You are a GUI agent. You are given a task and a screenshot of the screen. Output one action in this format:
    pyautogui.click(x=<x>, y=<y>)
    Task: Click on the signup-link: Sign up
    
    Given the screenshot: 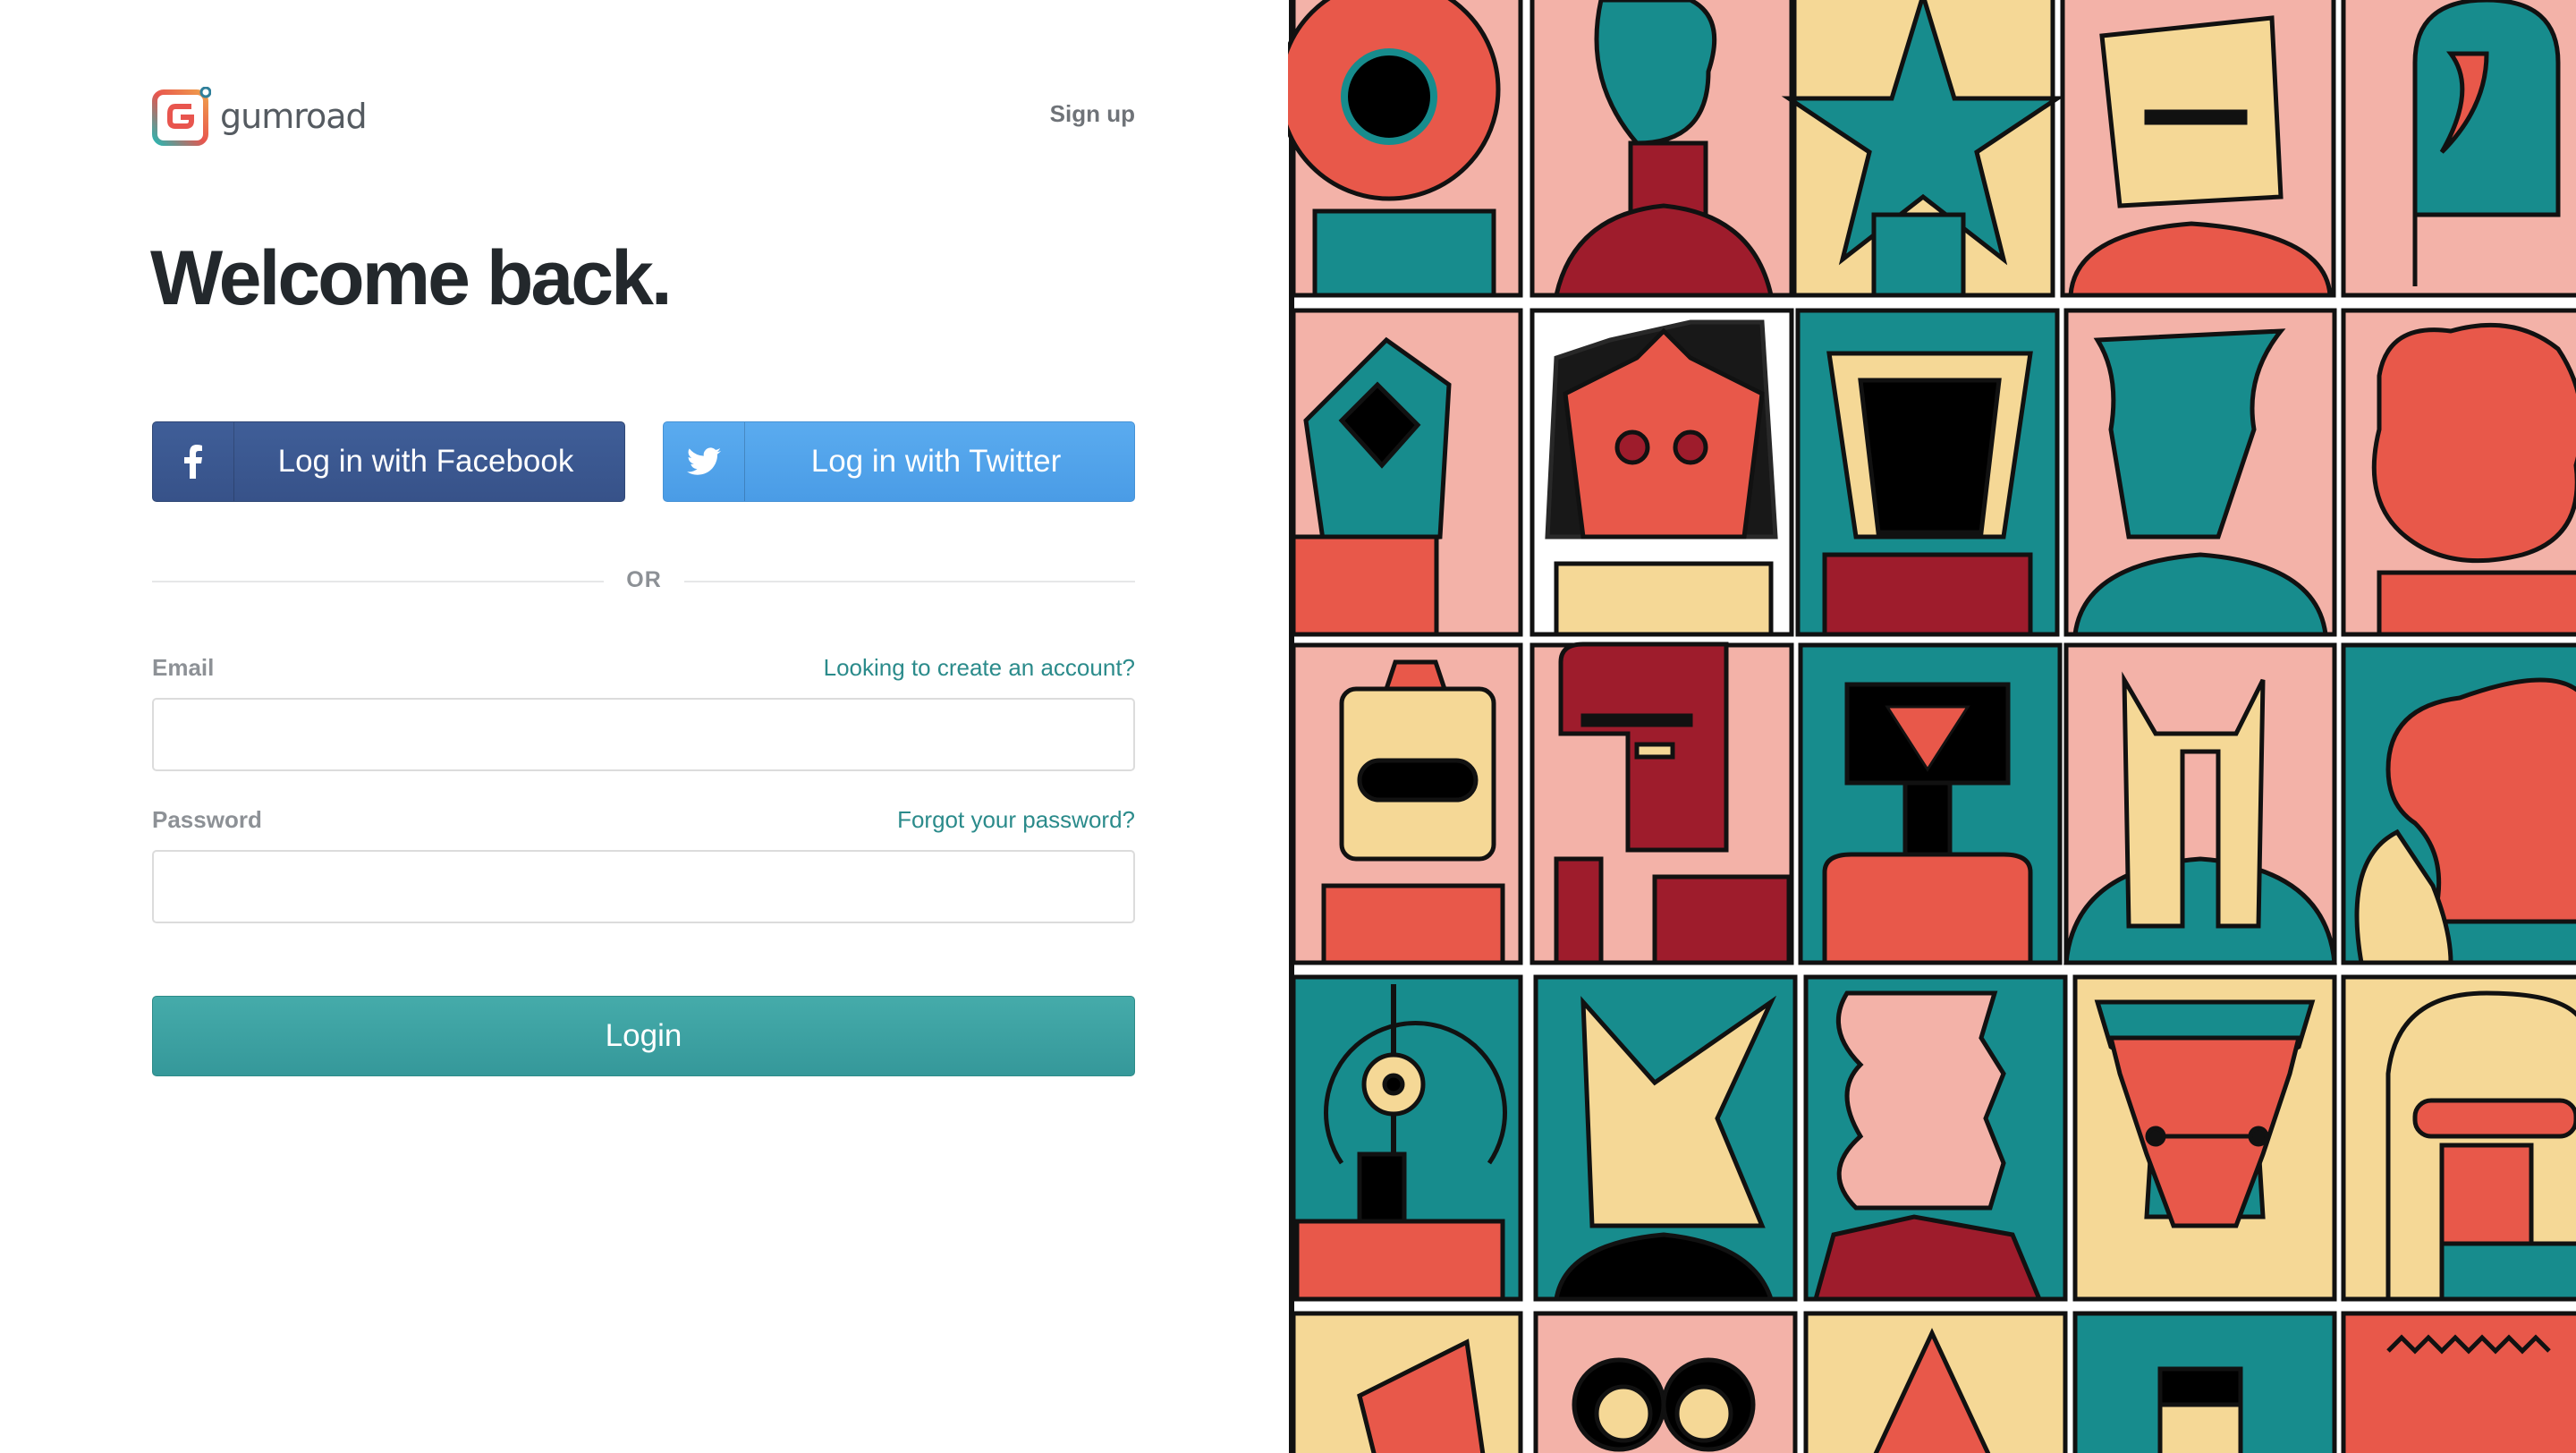 What is the action you would take?
    pyautogui.click(x=1092, y=114)
    